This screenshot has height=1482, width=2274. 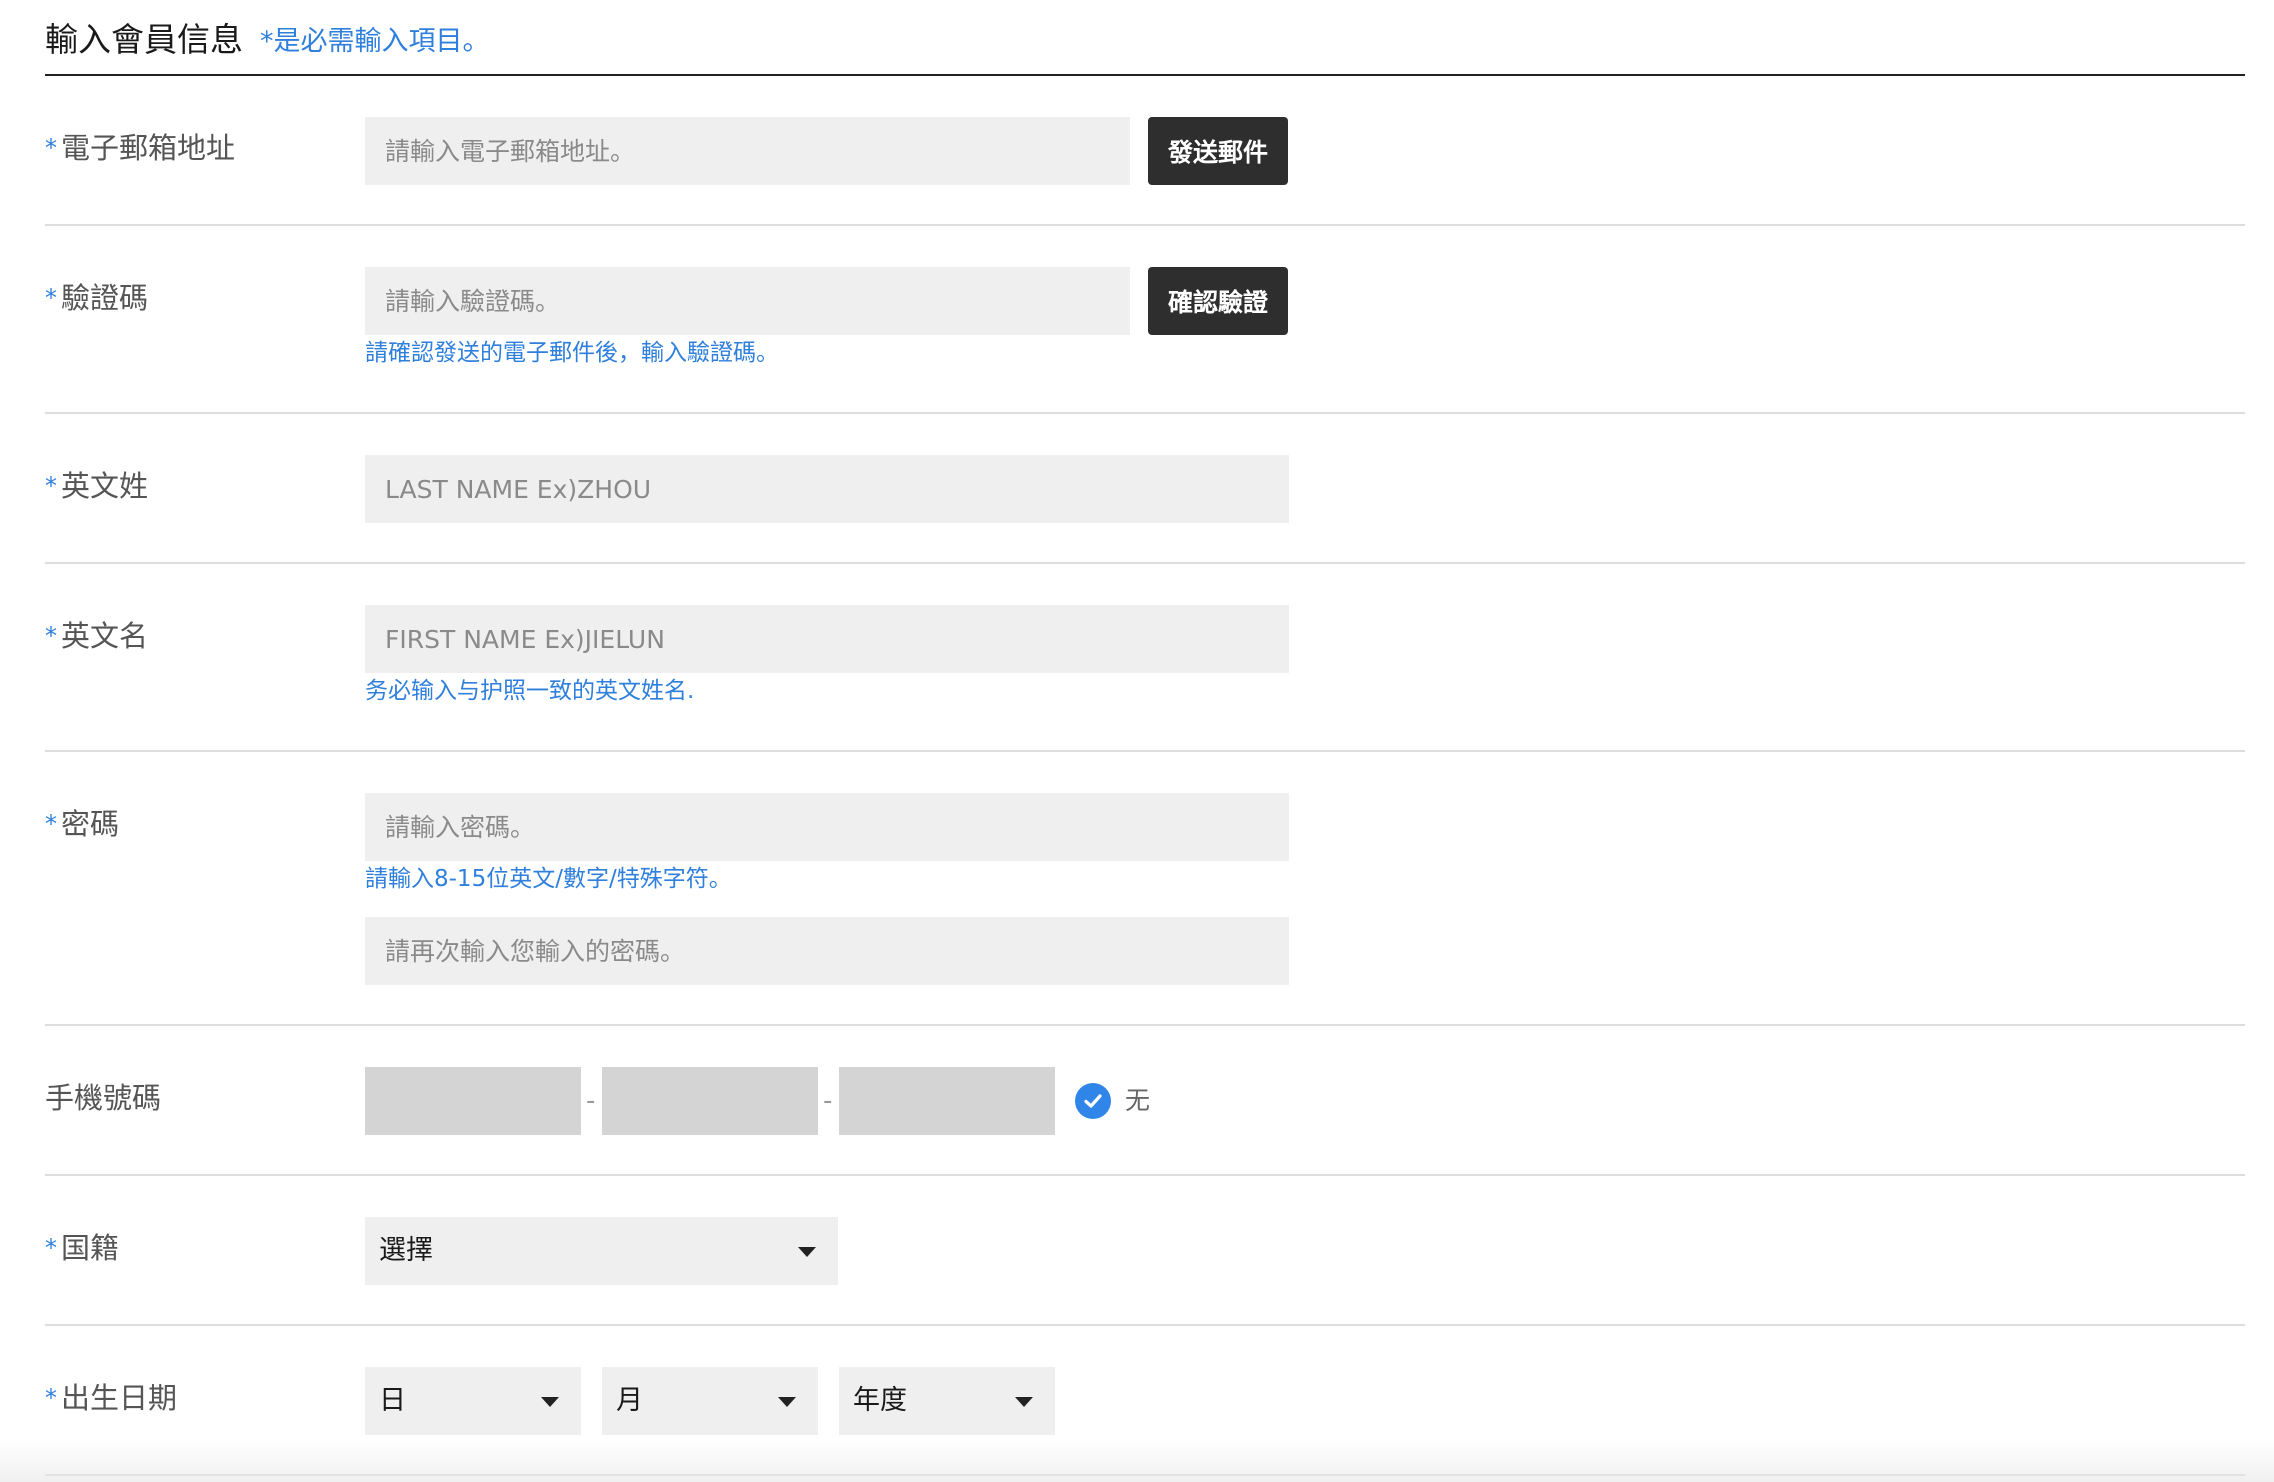 I want to click on password-input, so click(x=827, y=827).